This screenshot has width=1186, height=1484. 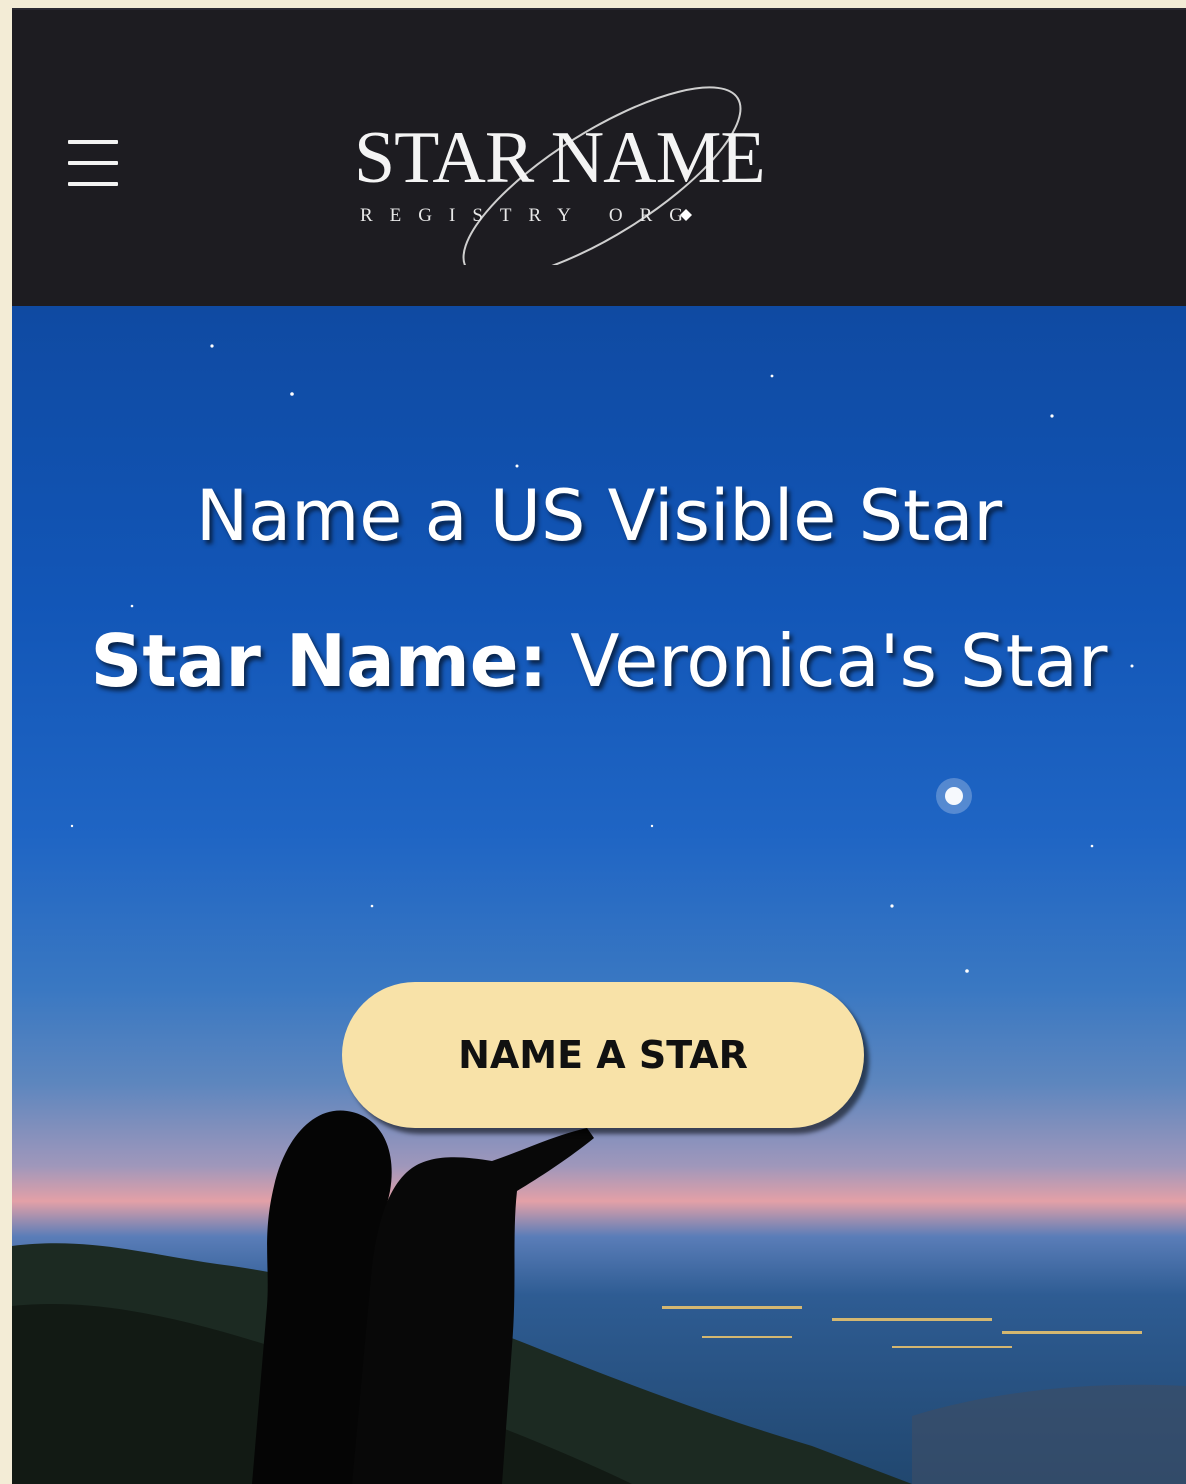 What do you see at coordinates (599, 516) in the screenshot?
I see `hero-title: Name a US Visible Star` at bounding box center [599, 516].